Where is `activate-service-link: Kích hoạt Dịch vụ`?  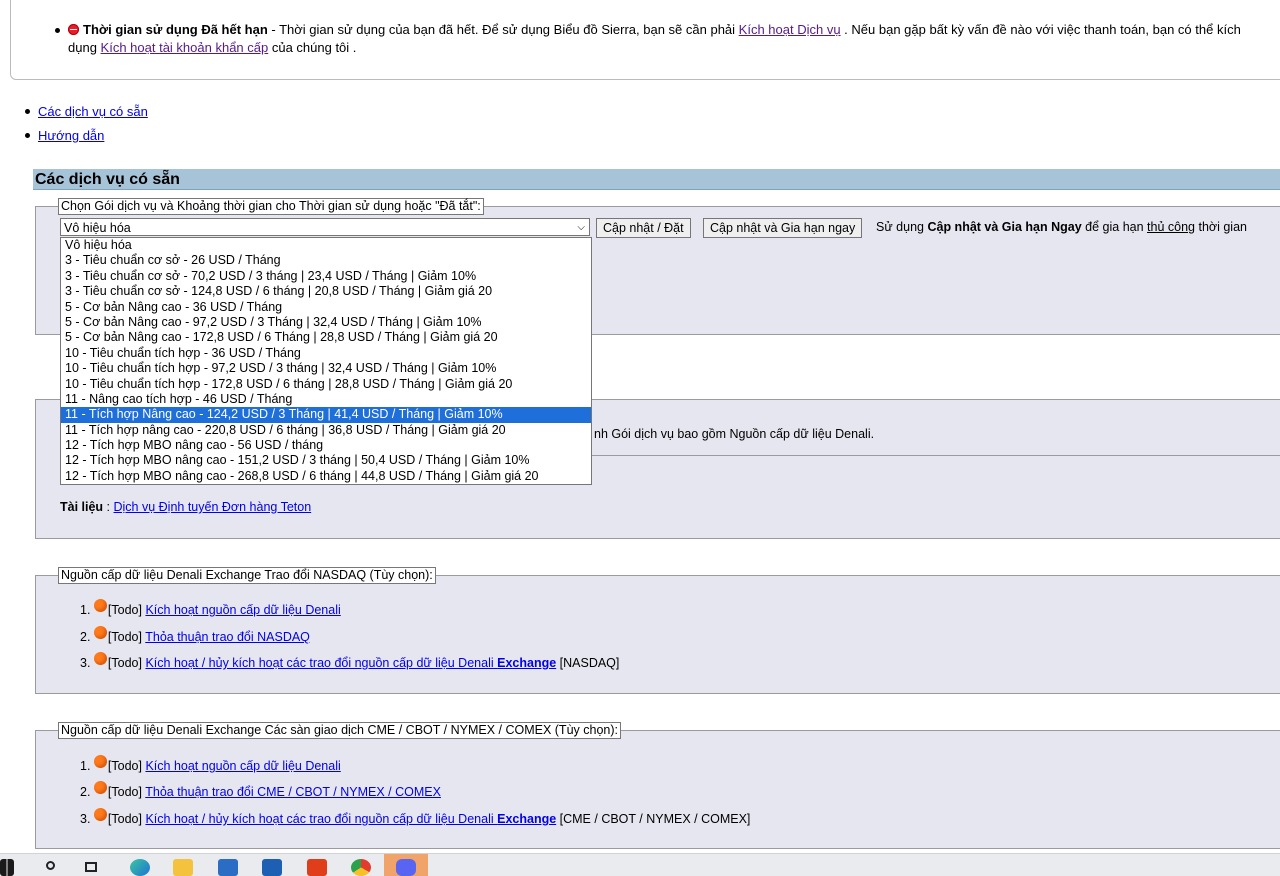 activate-service-link: Kích hoạt Dịch vụ is located at coordinates (790, 29).